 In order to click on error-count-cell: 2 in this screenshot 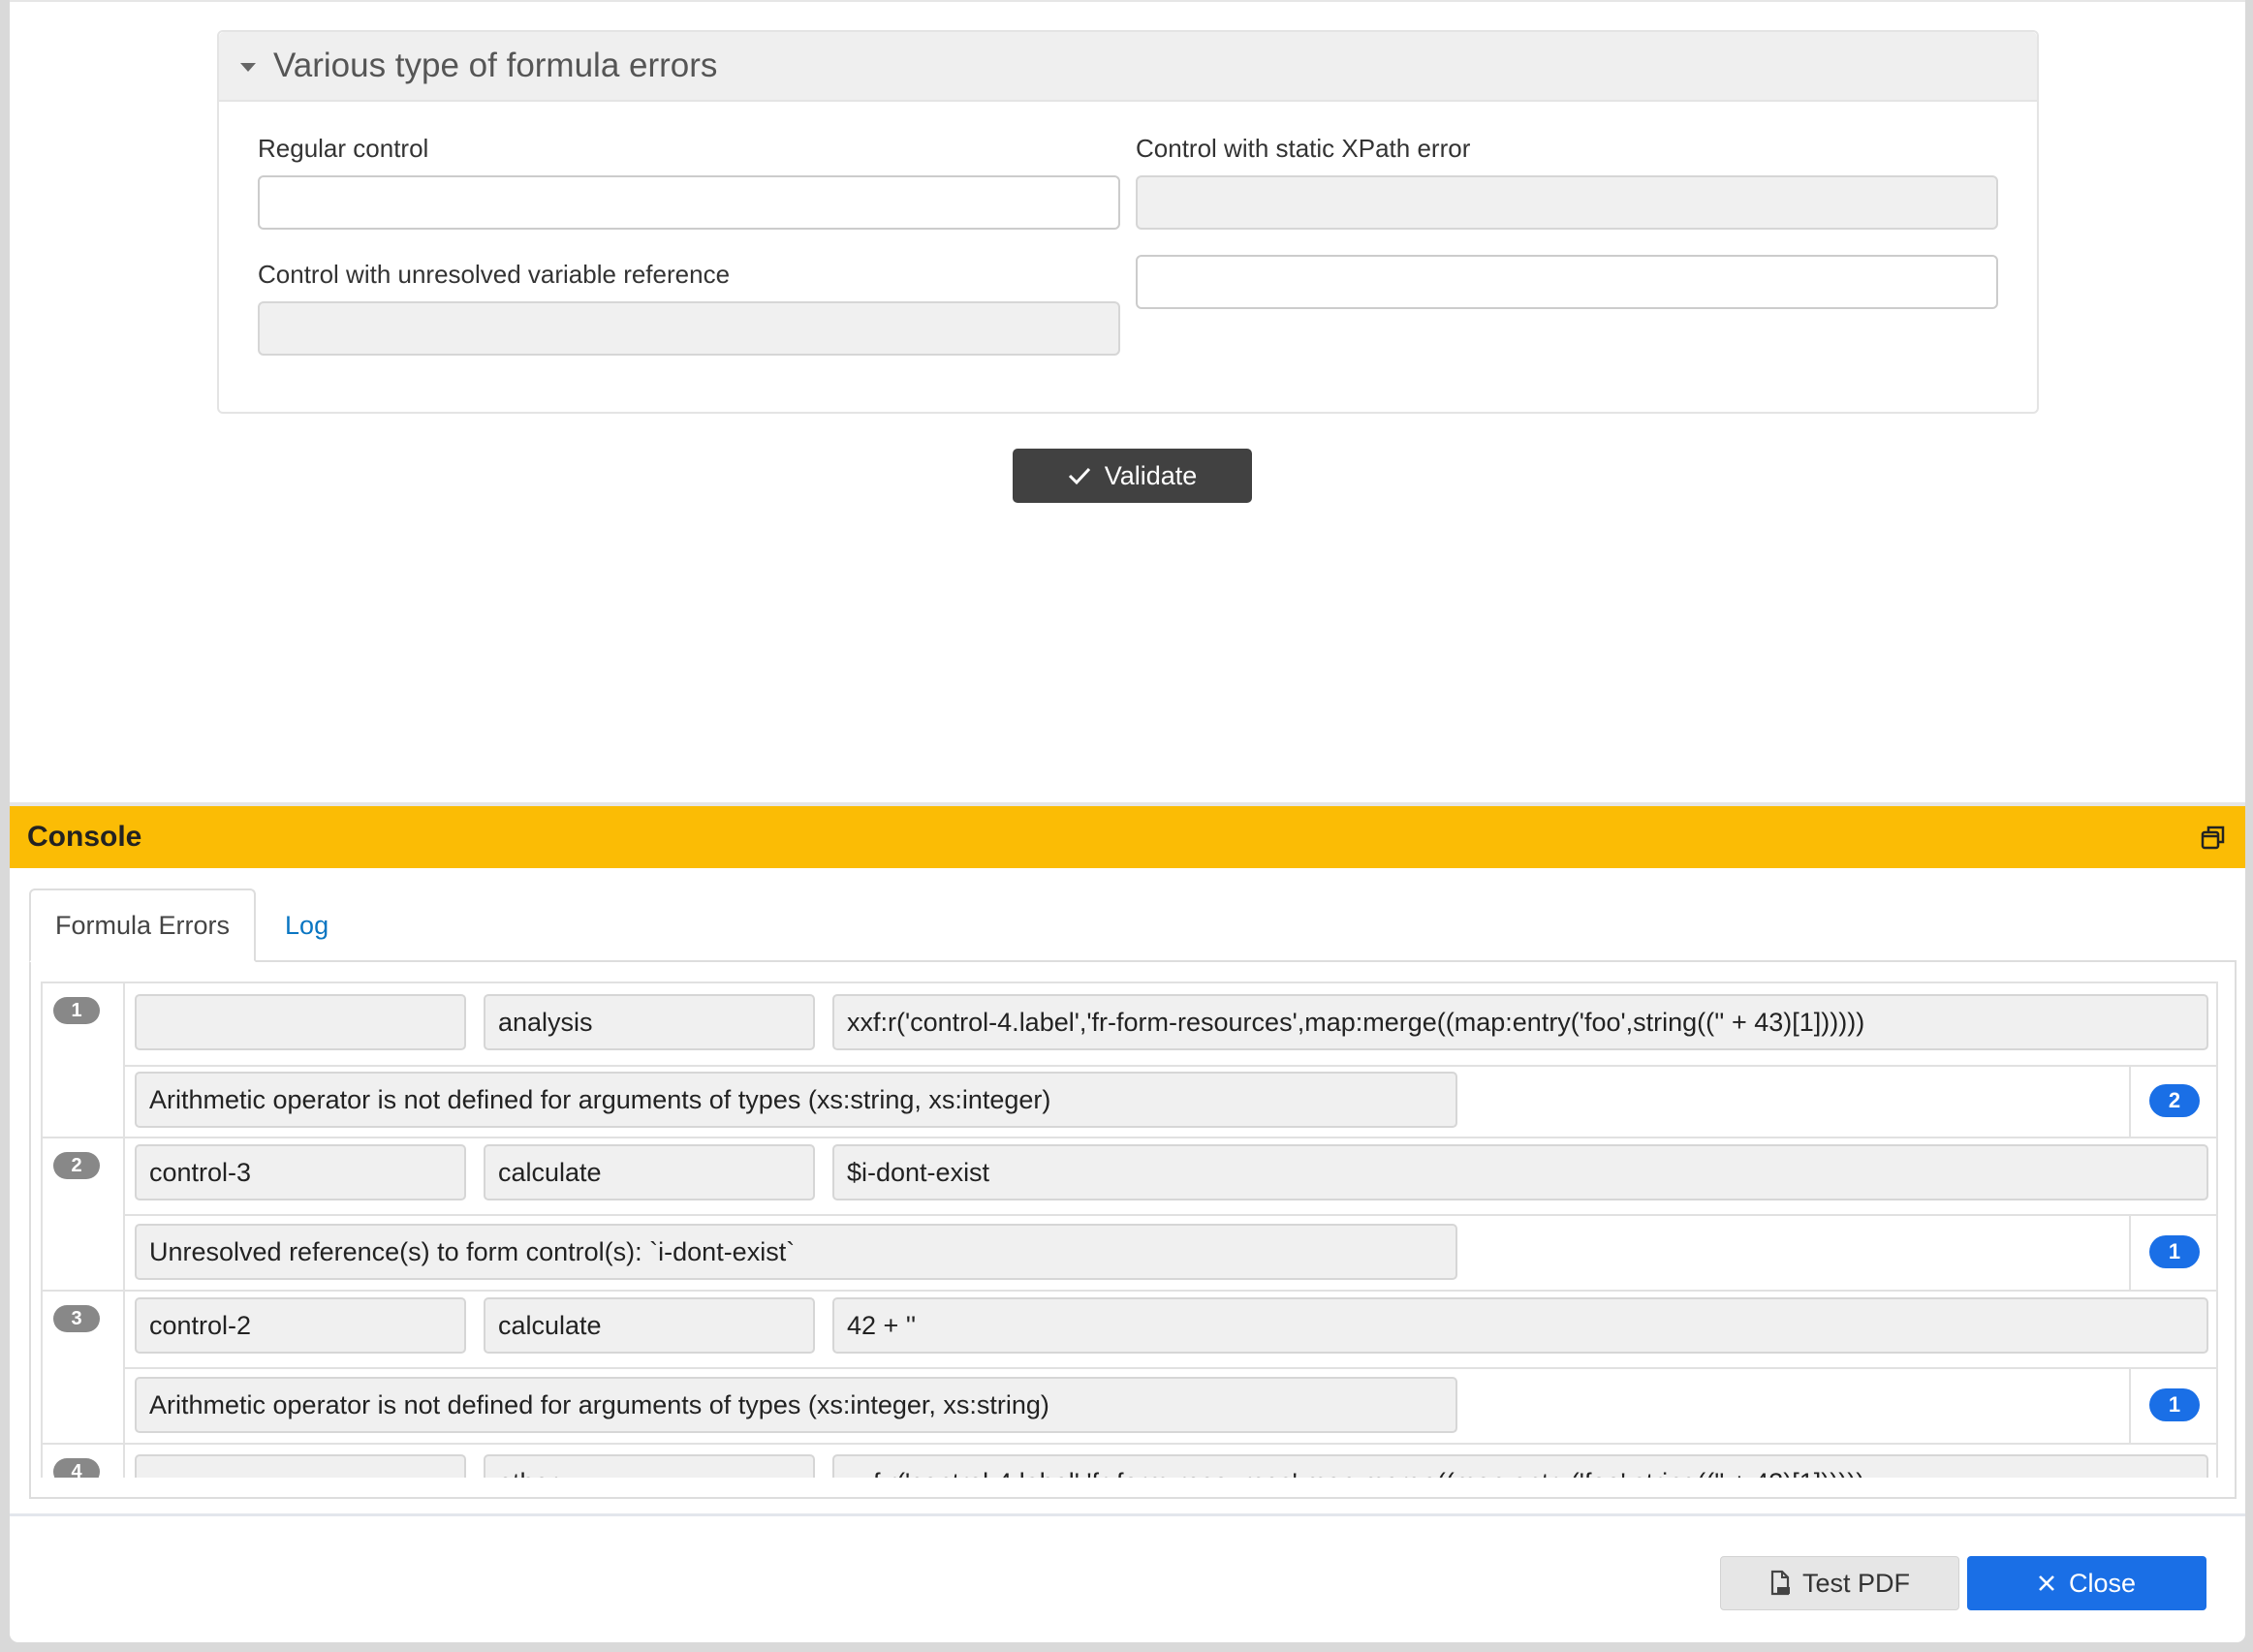, I will do `click(2172, 1102)`.